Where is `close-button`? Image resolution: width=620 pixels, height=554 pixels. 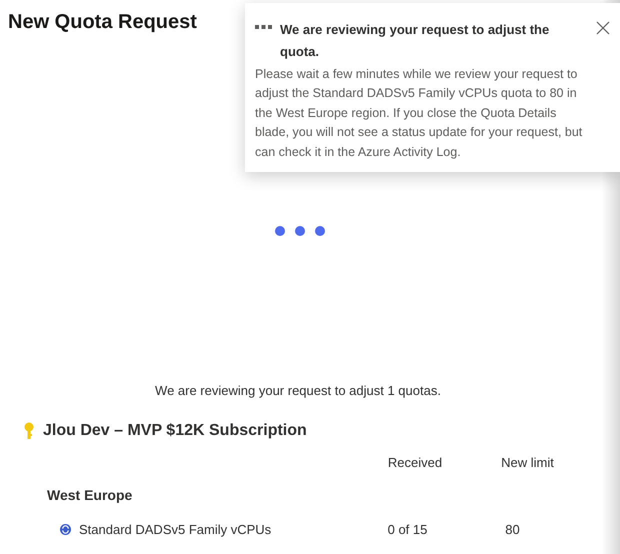
close-button is located at coordinates (603, 28).